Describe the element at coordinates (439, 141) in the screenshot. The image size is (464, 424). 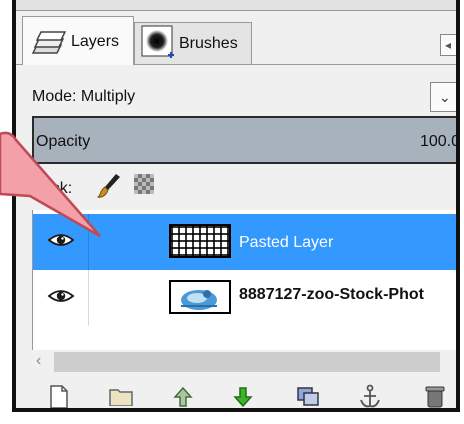
I see `opacity-value: 100.0` at that location.